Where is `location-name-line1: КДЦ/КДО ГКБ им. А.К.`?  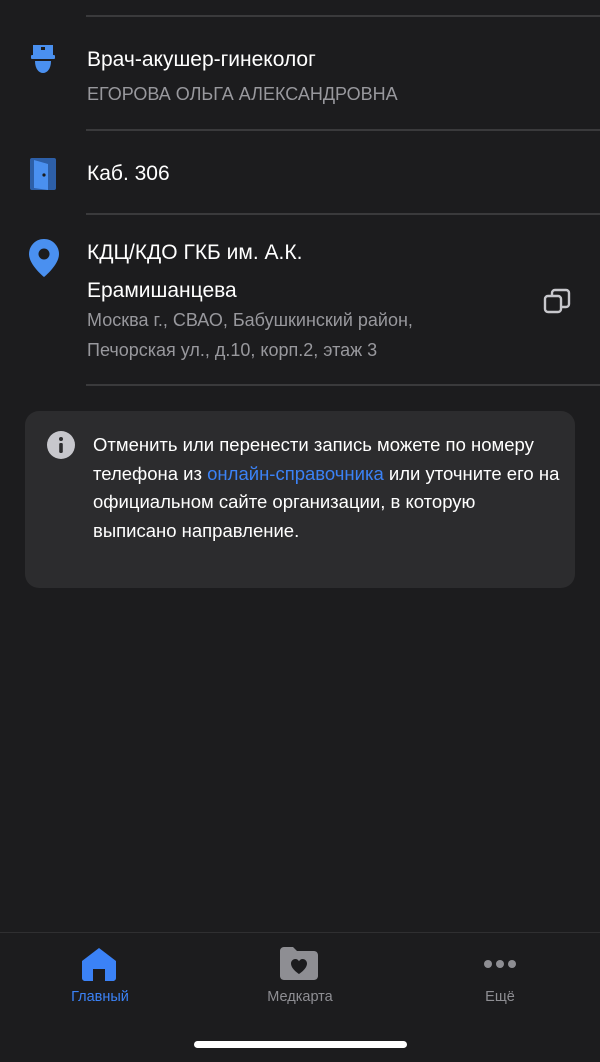 location-name-line1: КДЦ/КДО ГКБ им. А.К. is located at coordinates (195, 252).